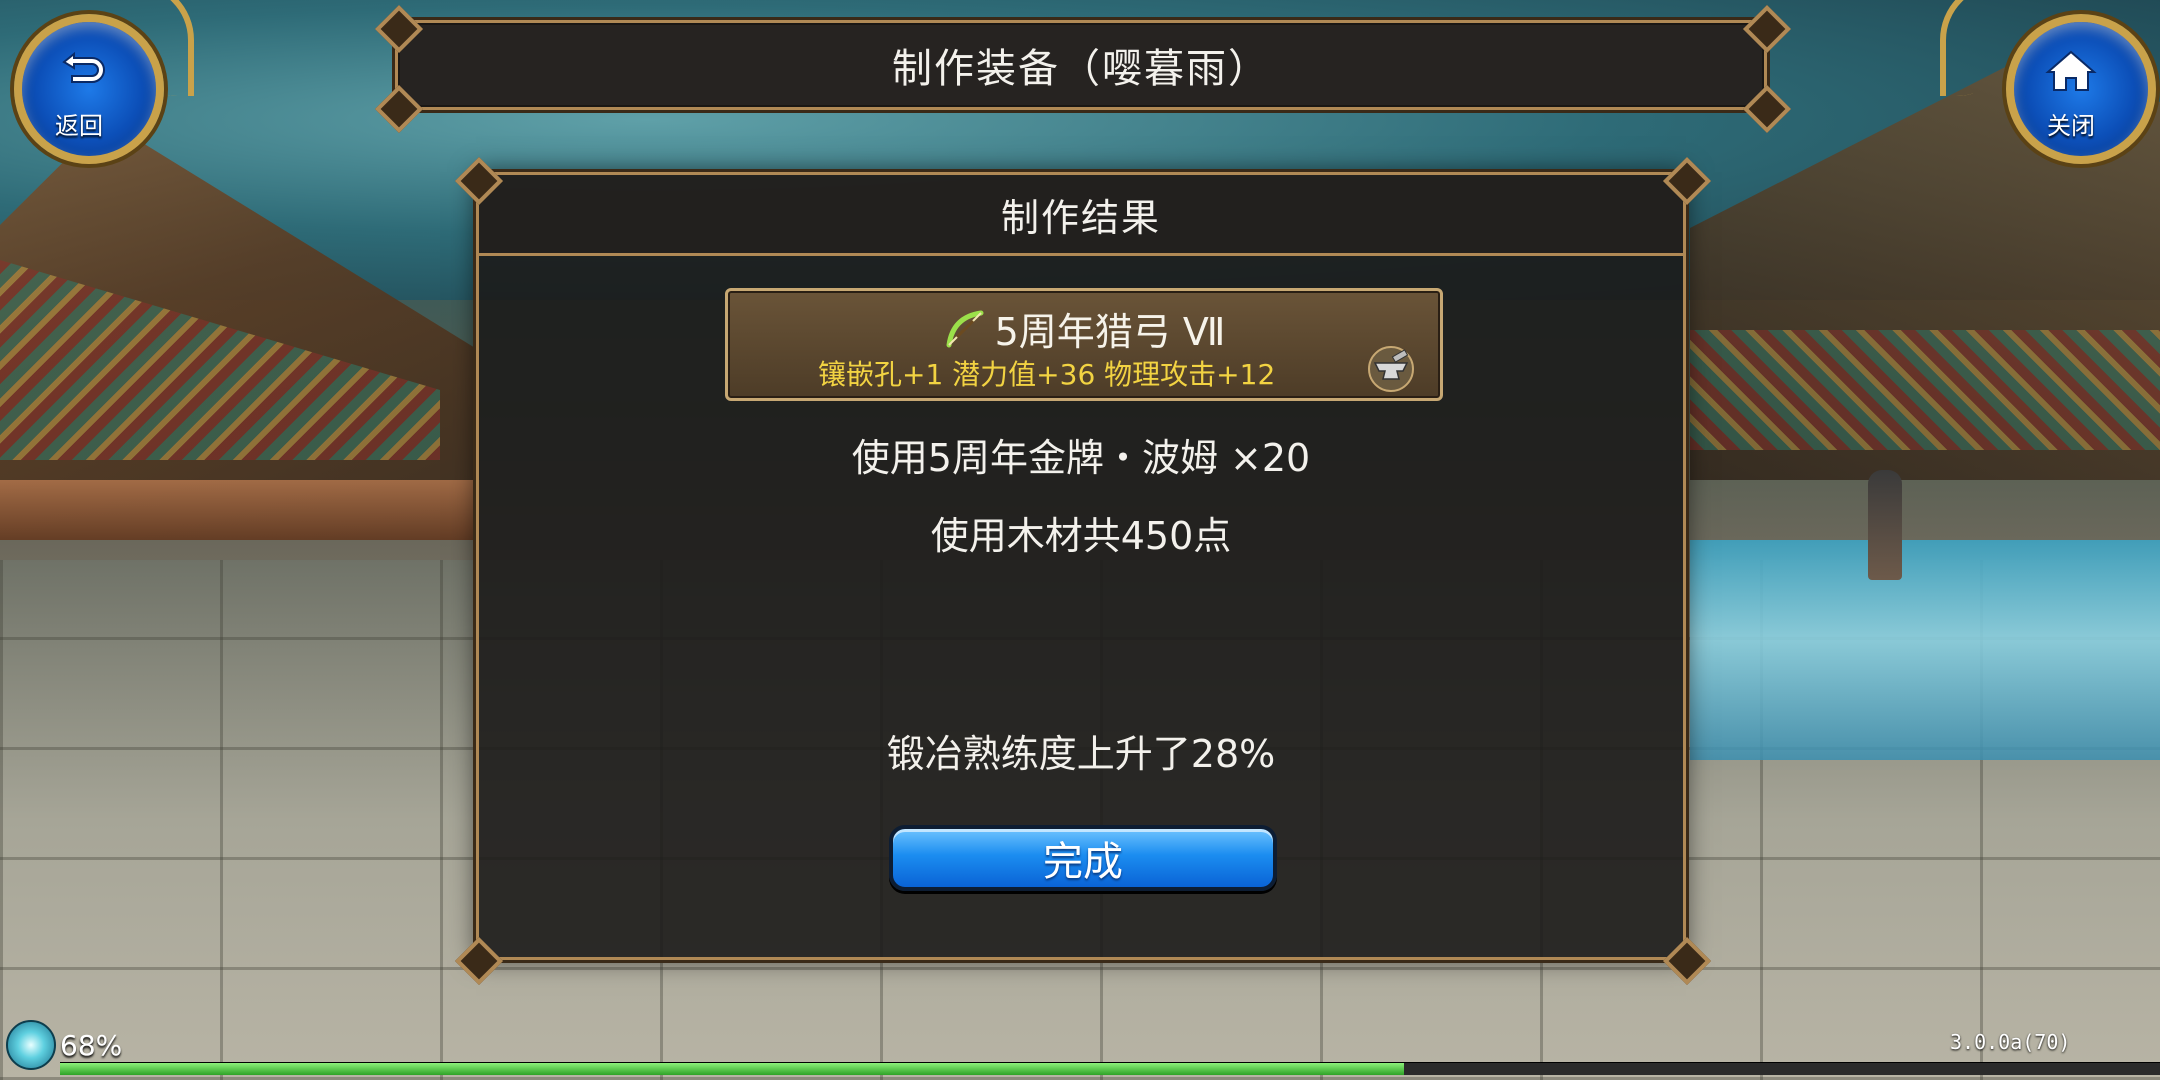  I want to click on back-button-label: 返回, so click(79, 126).